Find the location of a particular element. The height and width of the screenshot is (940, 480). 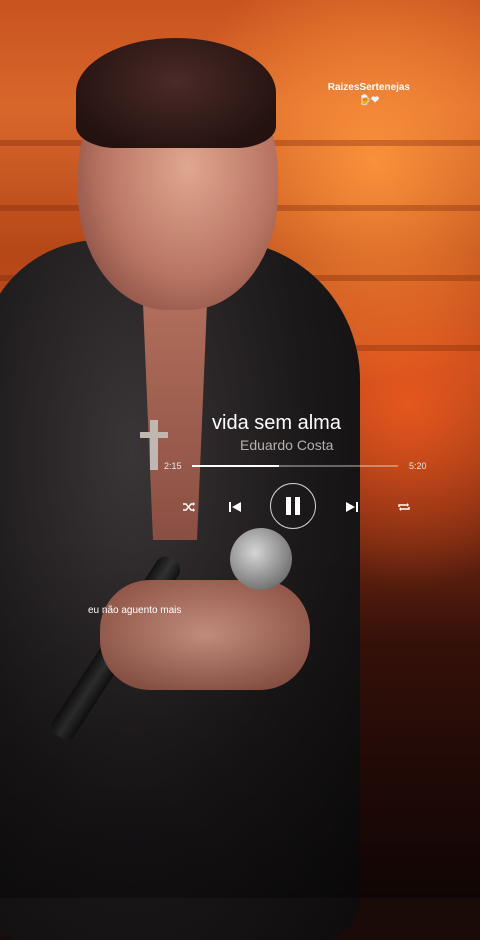

watermark: RaizesSertenejas 🍺❤ is located at coordinates (369, 94).